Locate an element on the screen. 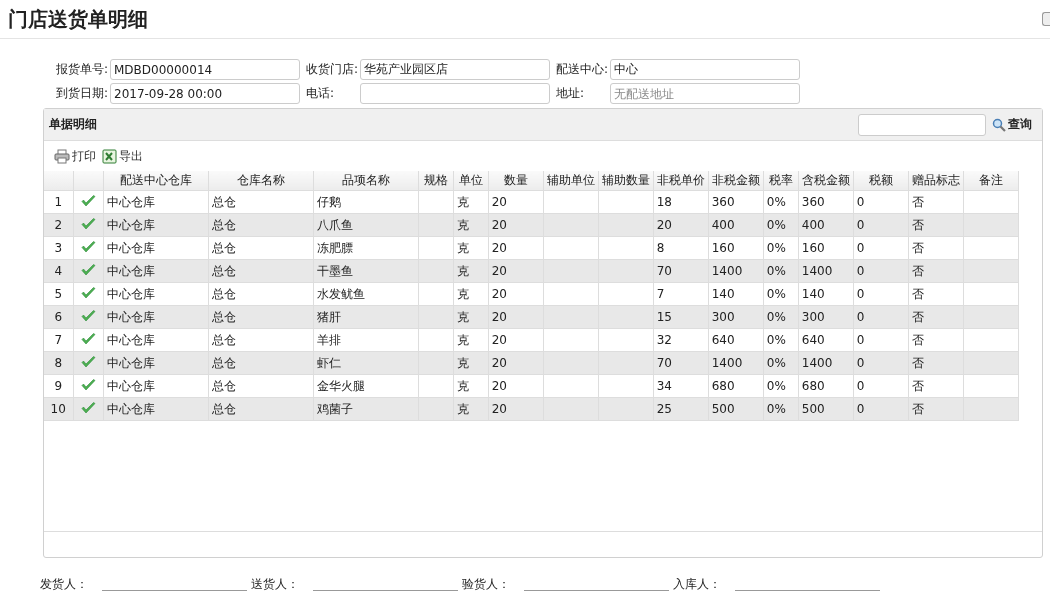 The width and height of the screenshot is (1050, 605). spreadsheet-icon is located at coordinates (109, 156).